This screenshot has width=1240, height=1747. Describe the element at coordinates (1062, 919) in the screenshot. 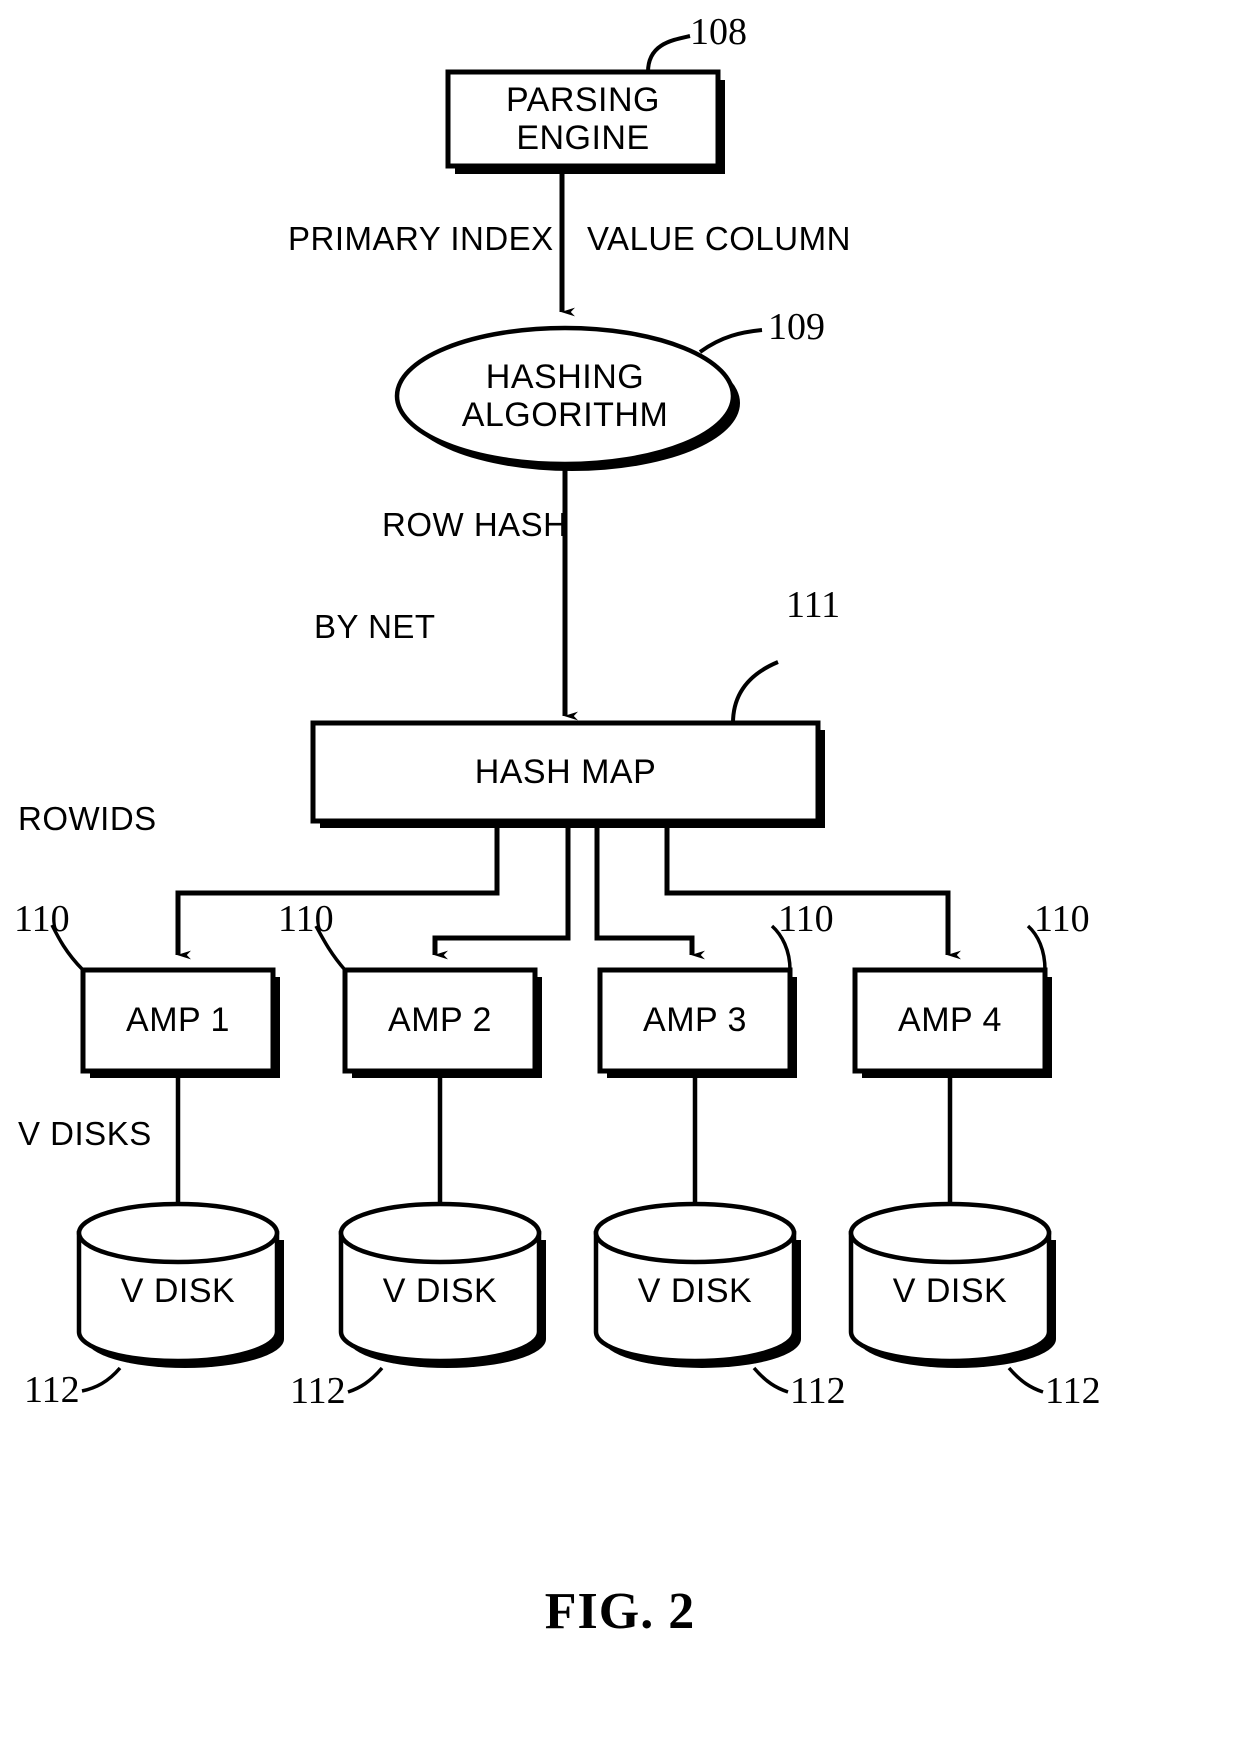

I see `ref-110-4: 110` at that location.